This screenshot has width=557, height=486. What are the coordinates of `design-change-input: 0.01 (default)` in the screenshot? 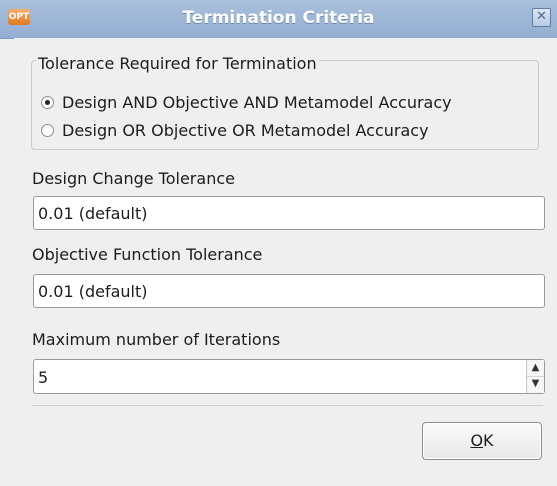 It's located at (289, 213).